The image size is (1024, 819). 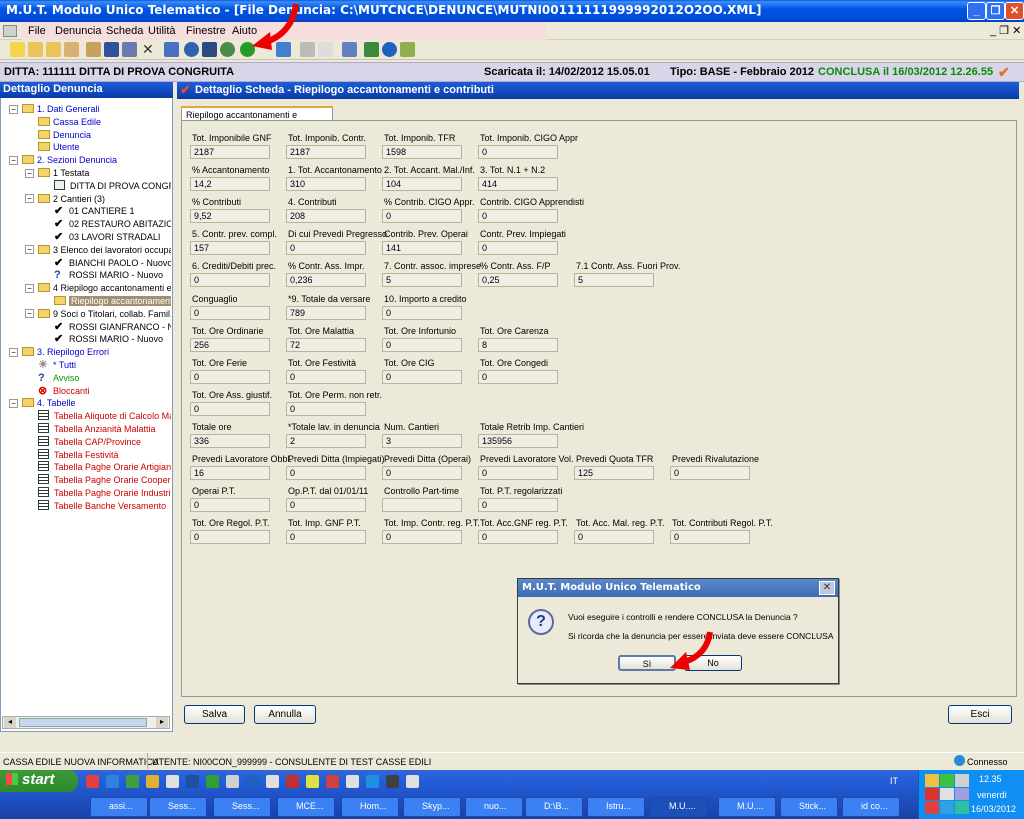 I want to click on field-value: 14,2, so click(x=230, y=184).